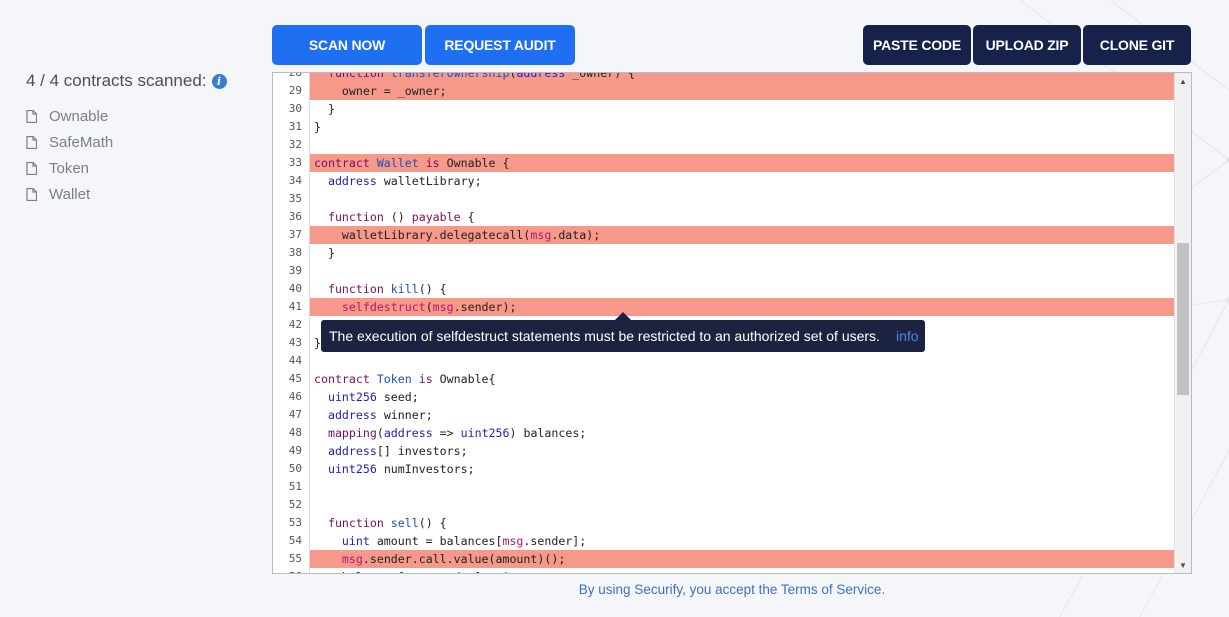  What do you see at coordinates (724, 91) in the screenshot?
I see `highlighted-code-line: 29 owner = _owner;` at bounding box center [724, 91].